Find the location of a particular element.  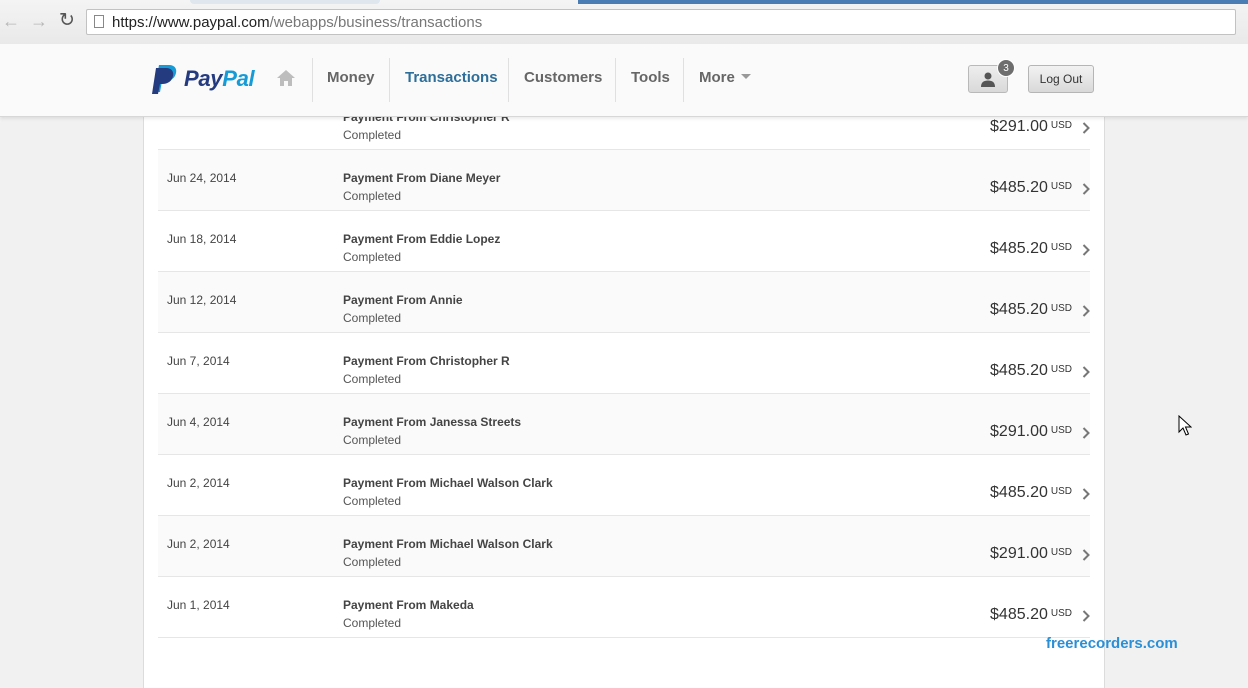

paypal-wordmark: PayPal is located at coordinates (219, 79).